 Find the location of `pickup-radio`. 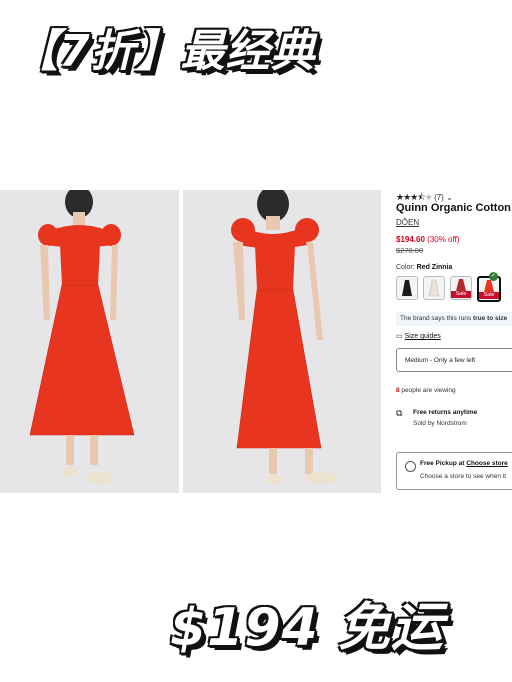

pickup-radio is located at coordinates (410, 466).